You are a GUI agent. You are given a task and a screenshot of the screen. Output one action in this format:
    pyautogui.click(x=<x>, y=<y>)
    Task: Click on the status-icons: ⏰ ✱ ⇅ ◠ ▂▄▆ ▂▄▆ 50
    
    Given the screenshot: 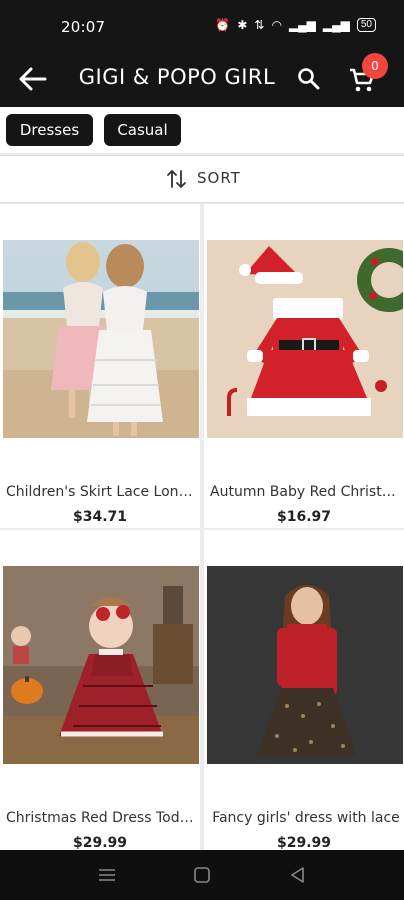 What is the action you would take?
    pyautogui.click(x=295, y=25)
    